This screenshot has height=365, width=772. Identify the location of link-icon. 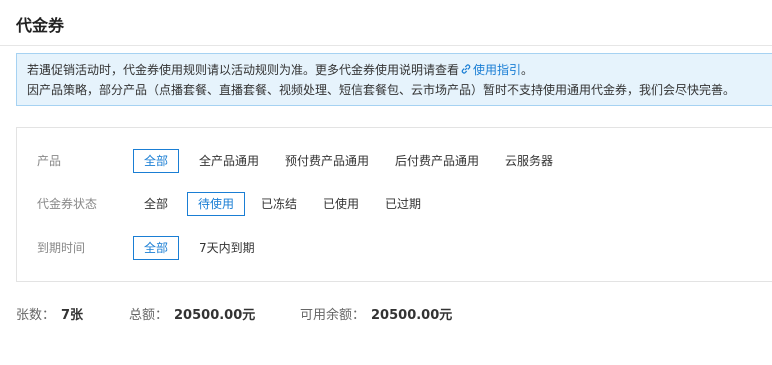
(466, 69).